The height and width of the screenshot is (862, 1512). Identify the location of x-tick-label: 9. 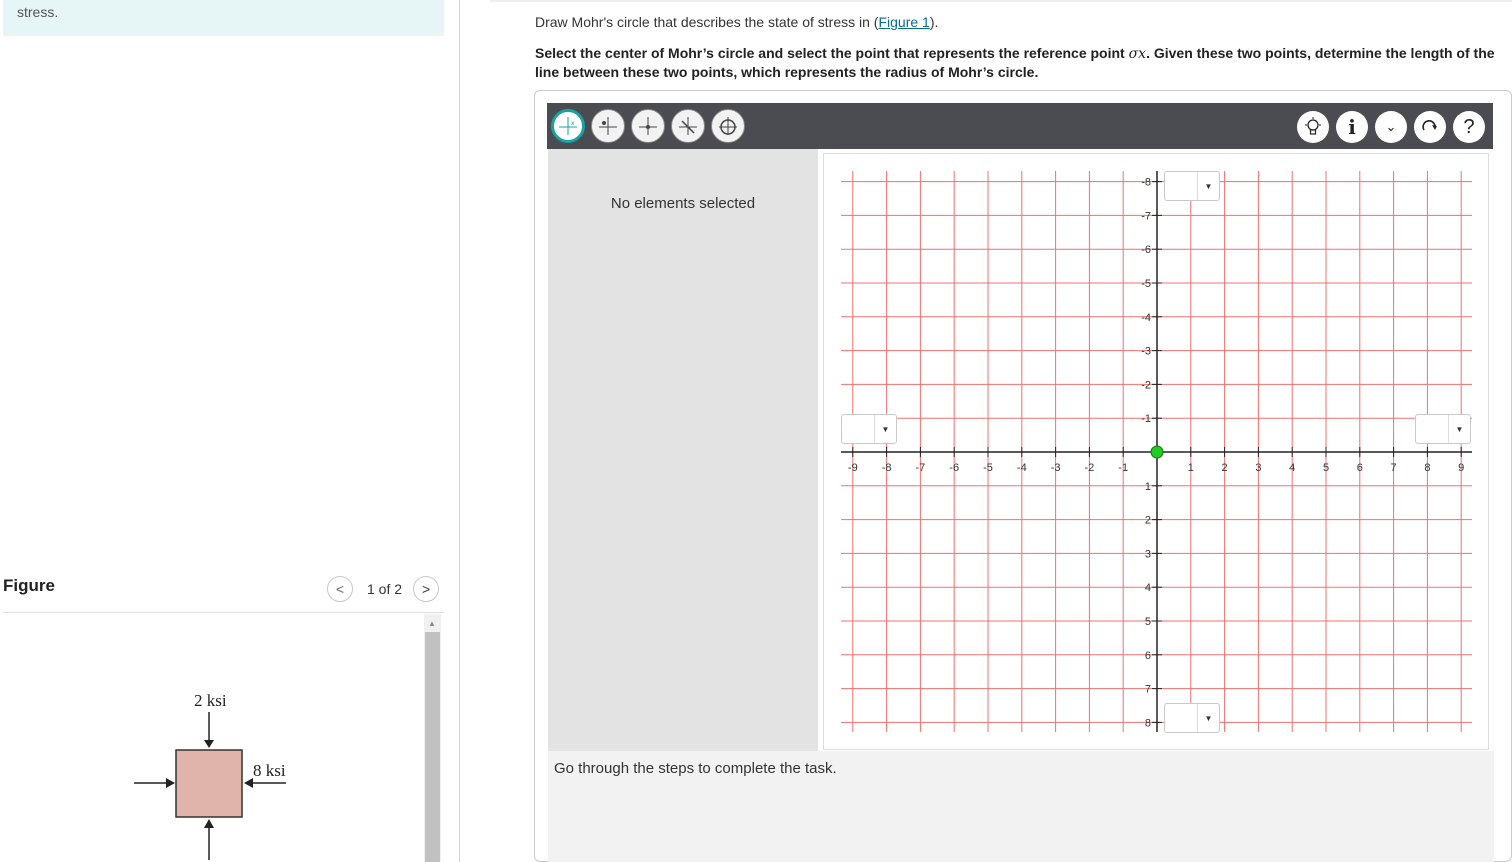
(1461, 468).